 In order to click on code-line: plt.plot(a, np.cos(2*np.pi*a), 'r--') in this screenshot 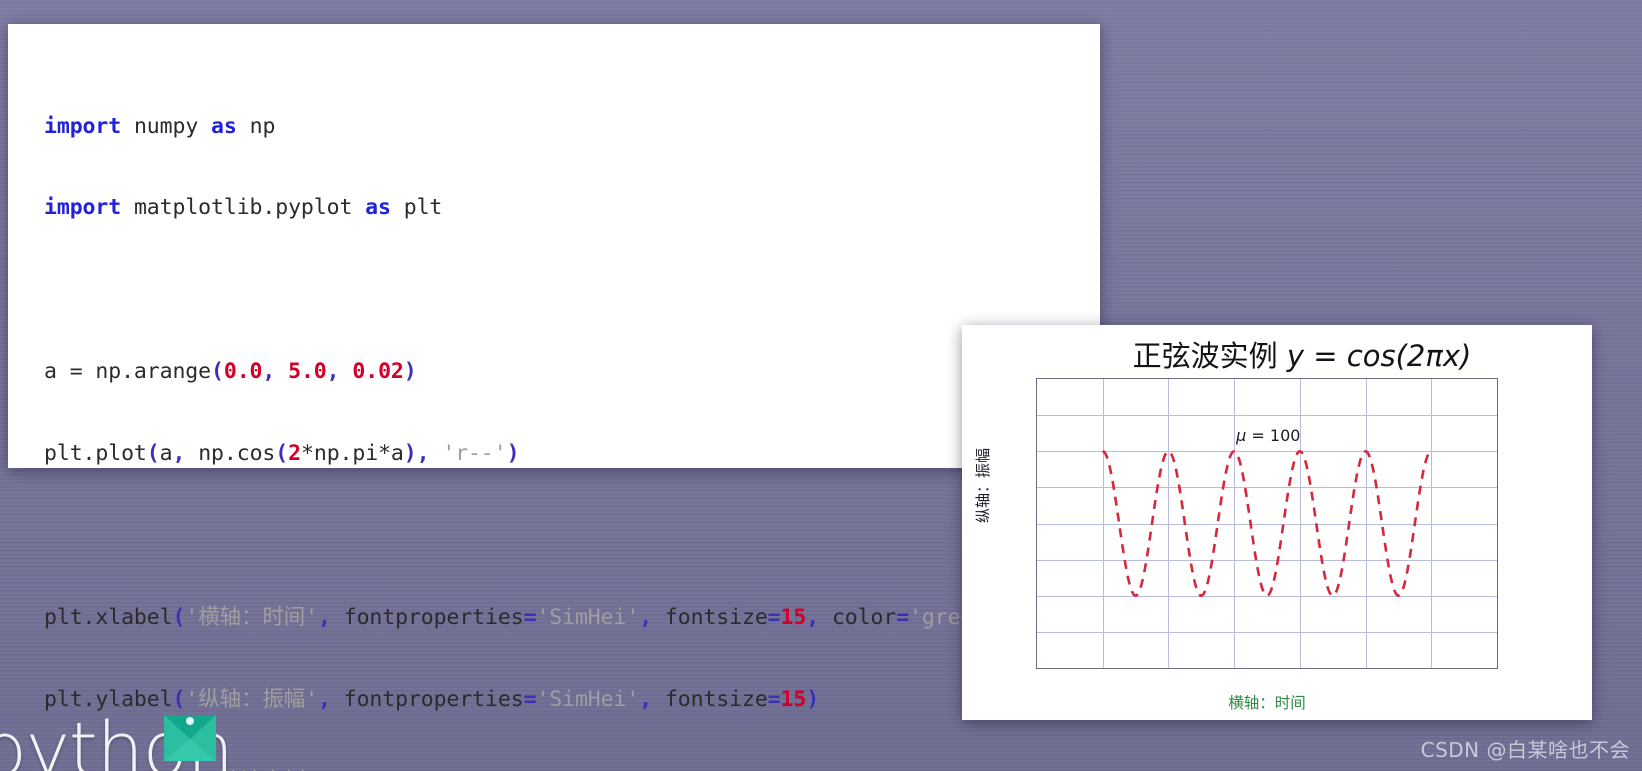, I will do `click(282, 454)`.